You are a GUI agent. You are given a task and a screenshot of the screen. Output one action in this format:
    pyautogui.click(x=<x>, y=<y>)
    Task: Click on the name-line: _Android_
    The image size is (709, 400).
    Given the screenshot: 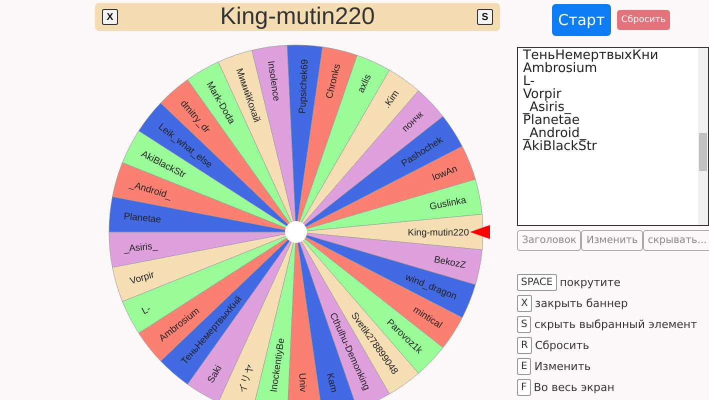 What is the action you would take?
    pyautogui.click(x=554, y=133)
    